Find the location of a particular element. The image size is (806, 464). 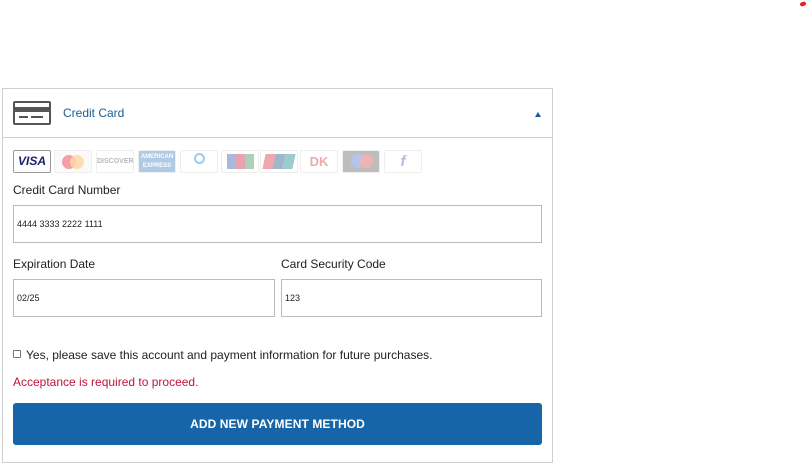

card-number-label: Credit Card Number is located at coordinates (67, 190).